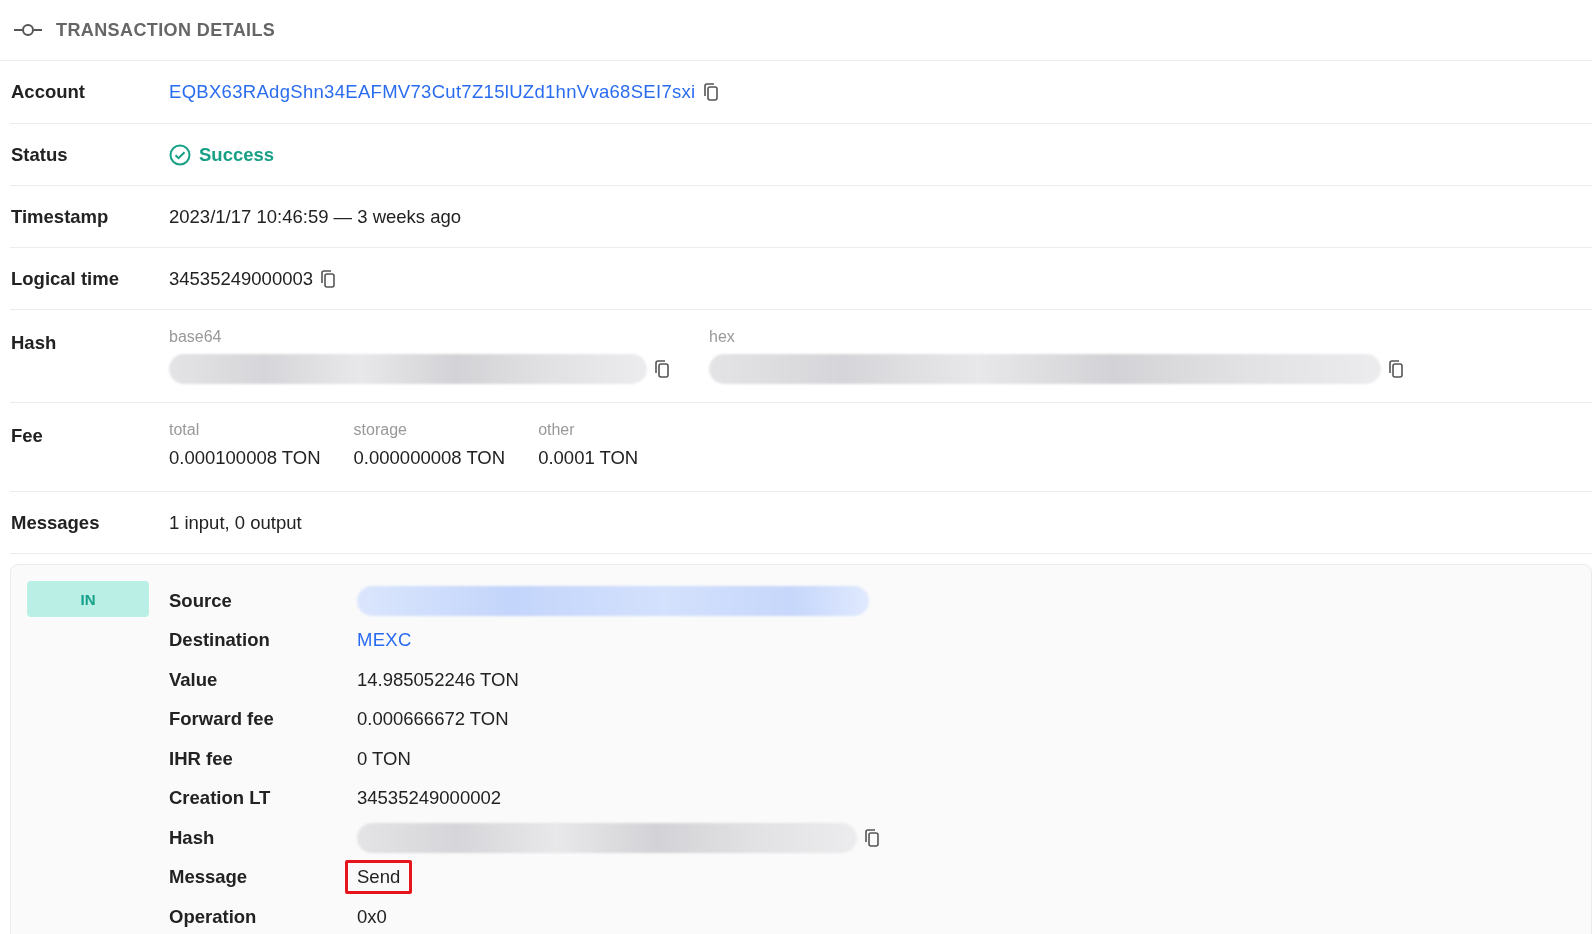 This screenshot has height=934, width=1592. What do you see at coordinates (55, 522) in the screenshot?
I see `field-label: Messages` at bounding box center [55, 522].